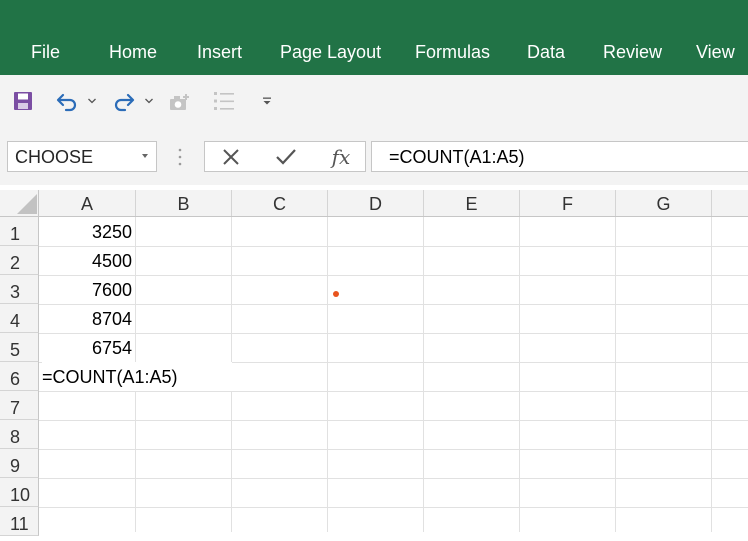 This screenshot has width=748, height=541. What do you see at coordinates (19, 347) in the screenshot?
I see `row-header-5: 5` at bounding box center [19, 347].